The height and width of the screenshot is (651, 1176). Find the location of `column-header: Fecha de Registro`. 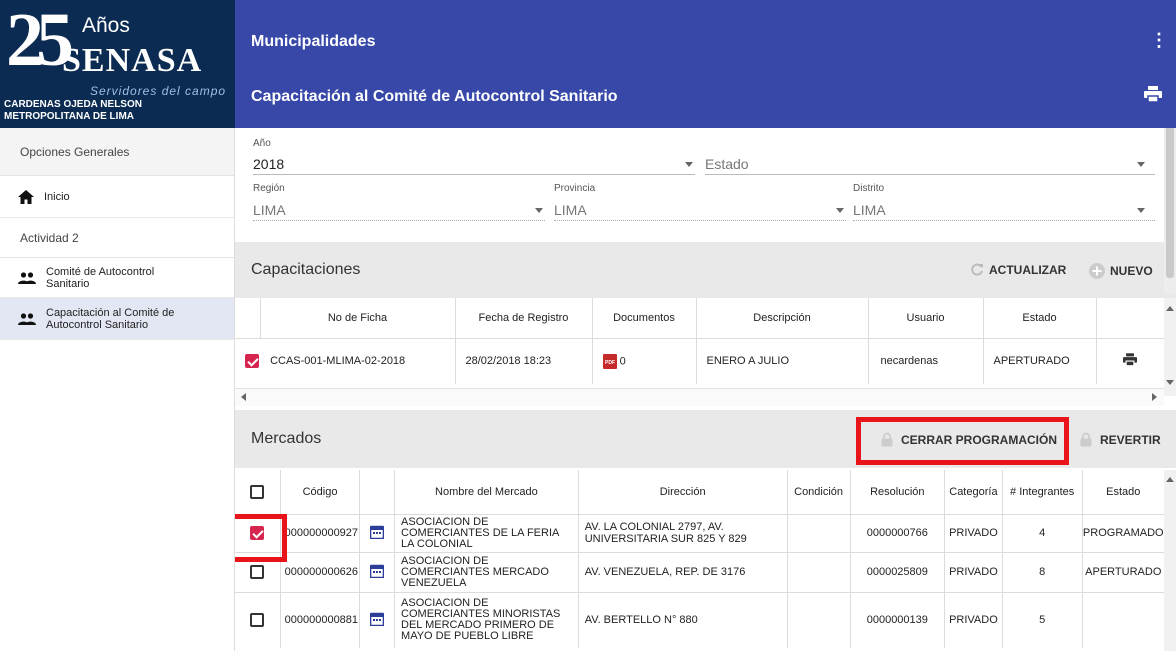

column-header: Fecha de Registro is located at coordinates (524, 318).